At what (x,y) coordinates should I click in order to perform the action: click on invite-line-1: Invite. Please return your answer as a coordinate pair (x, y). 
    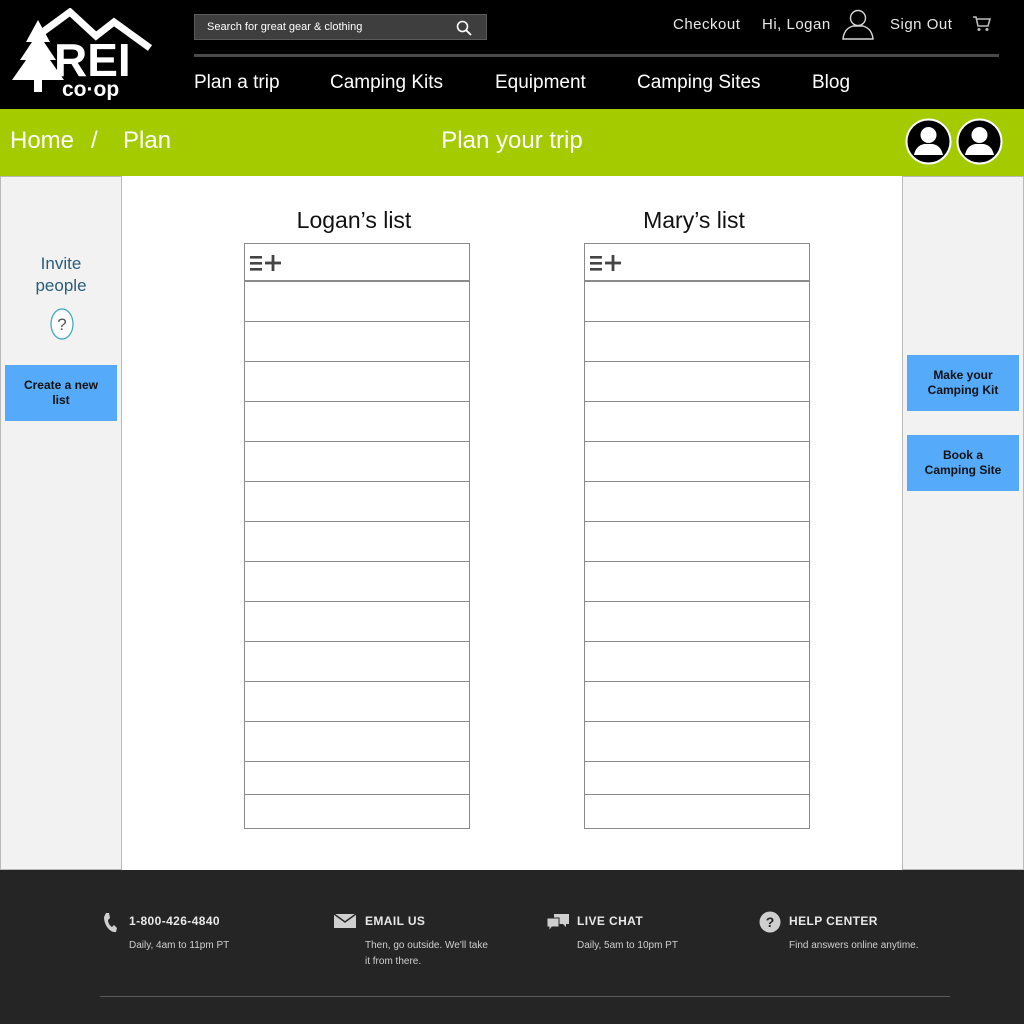
    Looking at the image, I should click on (61, 263).